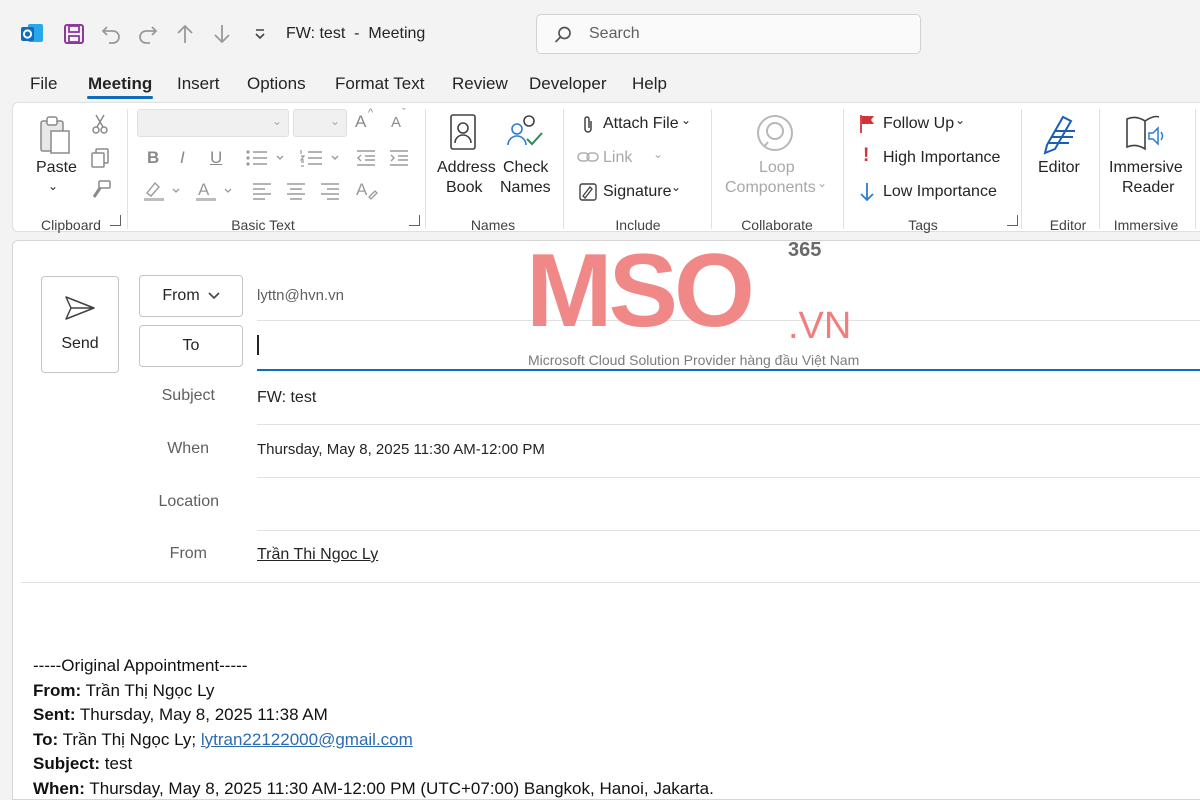  What do you see at coordinates (404, 113) in the screenshot?
I see `shrink-arrow-icon: ˇ` at bounding box center [404, 113].